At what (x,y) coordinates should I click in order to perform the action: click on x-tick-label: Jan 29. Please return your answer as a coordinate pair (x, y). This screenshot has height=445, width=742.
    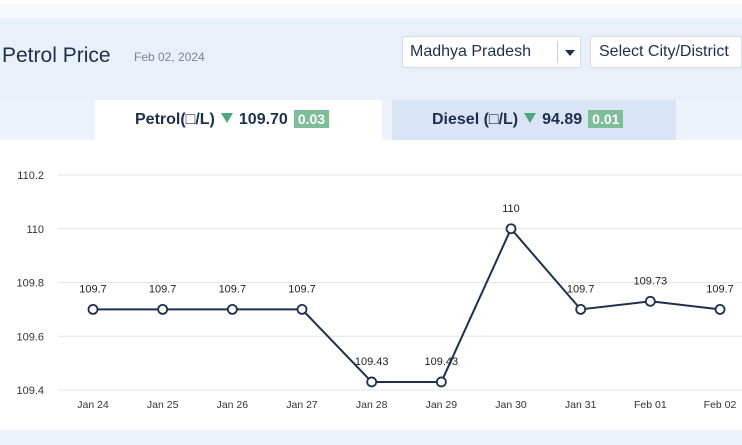
    Looking at the image, I should click on (442, 405).